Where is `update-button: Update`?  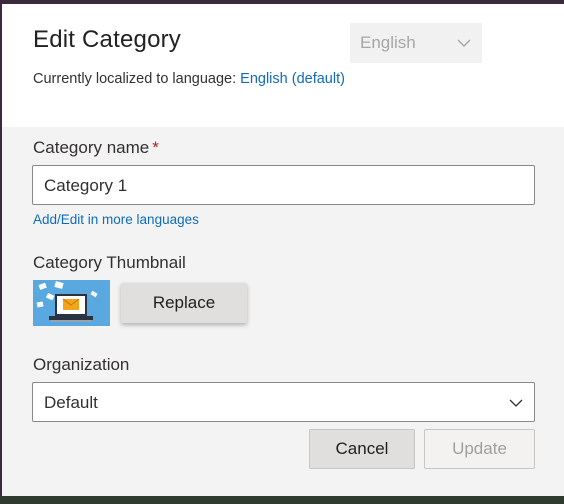
update-button: Update is located at coordinates (479, 449).